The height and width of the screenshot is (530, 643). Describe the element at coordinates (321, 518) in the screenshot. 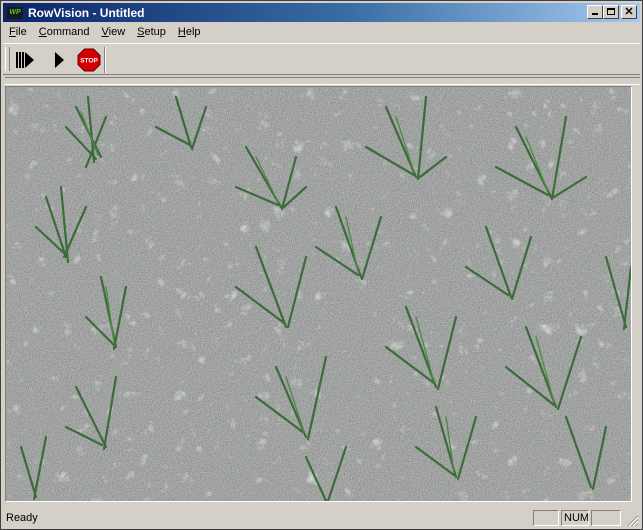

I see `status-bar: Ready NUM` at that location.